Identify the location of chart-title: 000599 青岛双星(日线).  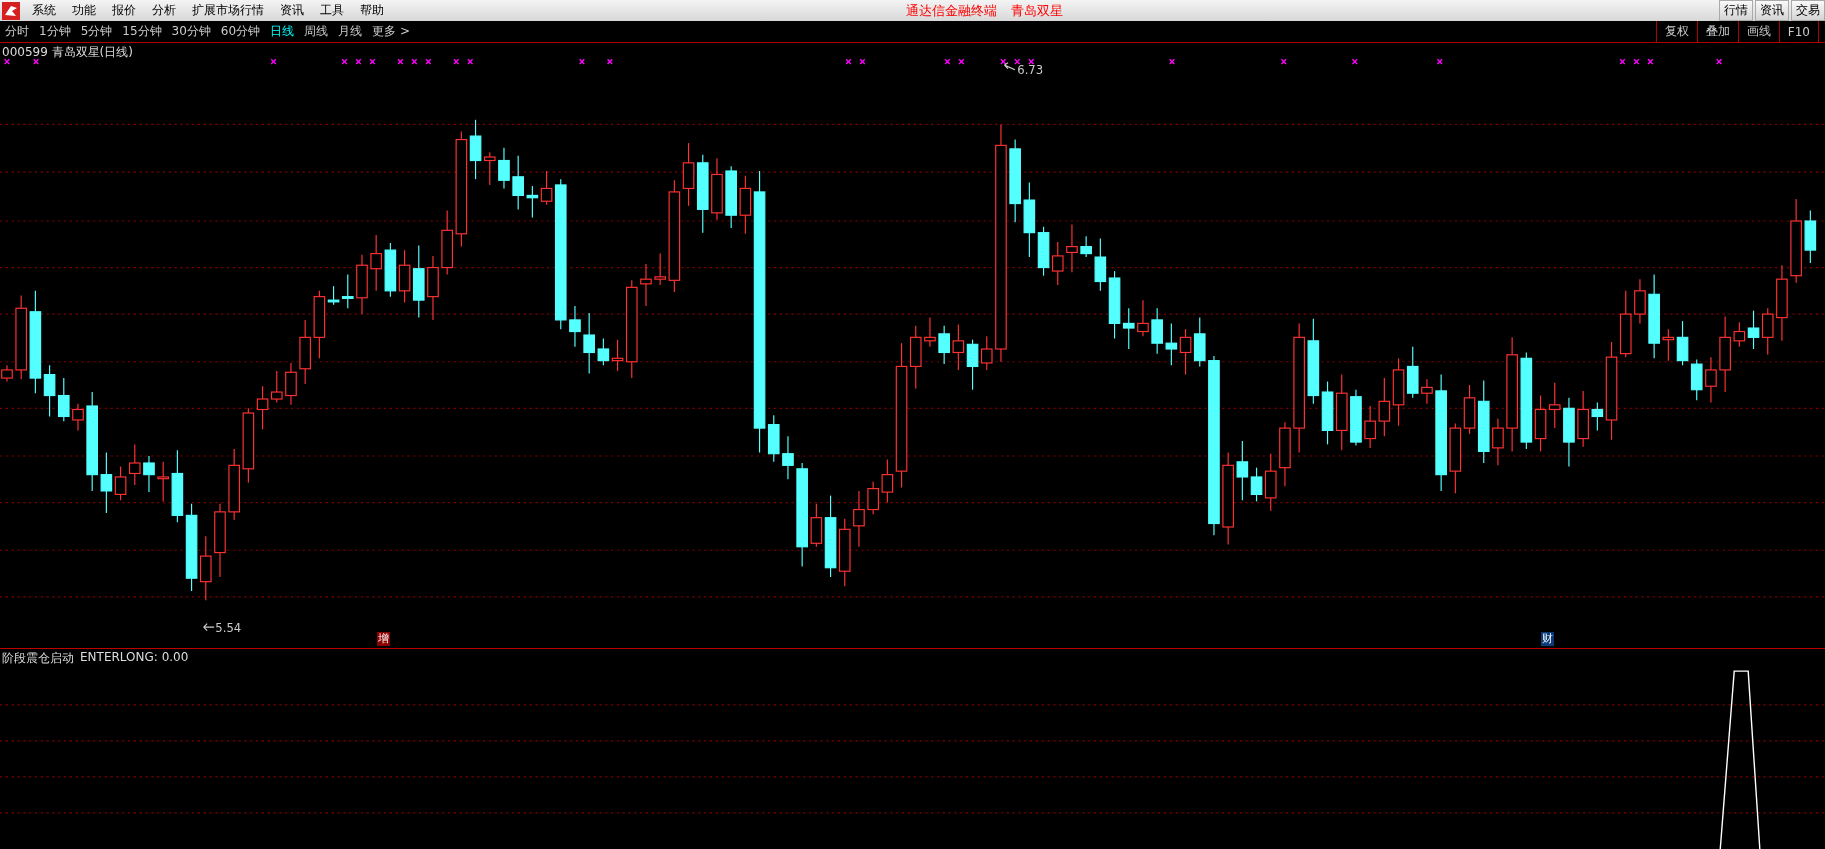
(67, 52).